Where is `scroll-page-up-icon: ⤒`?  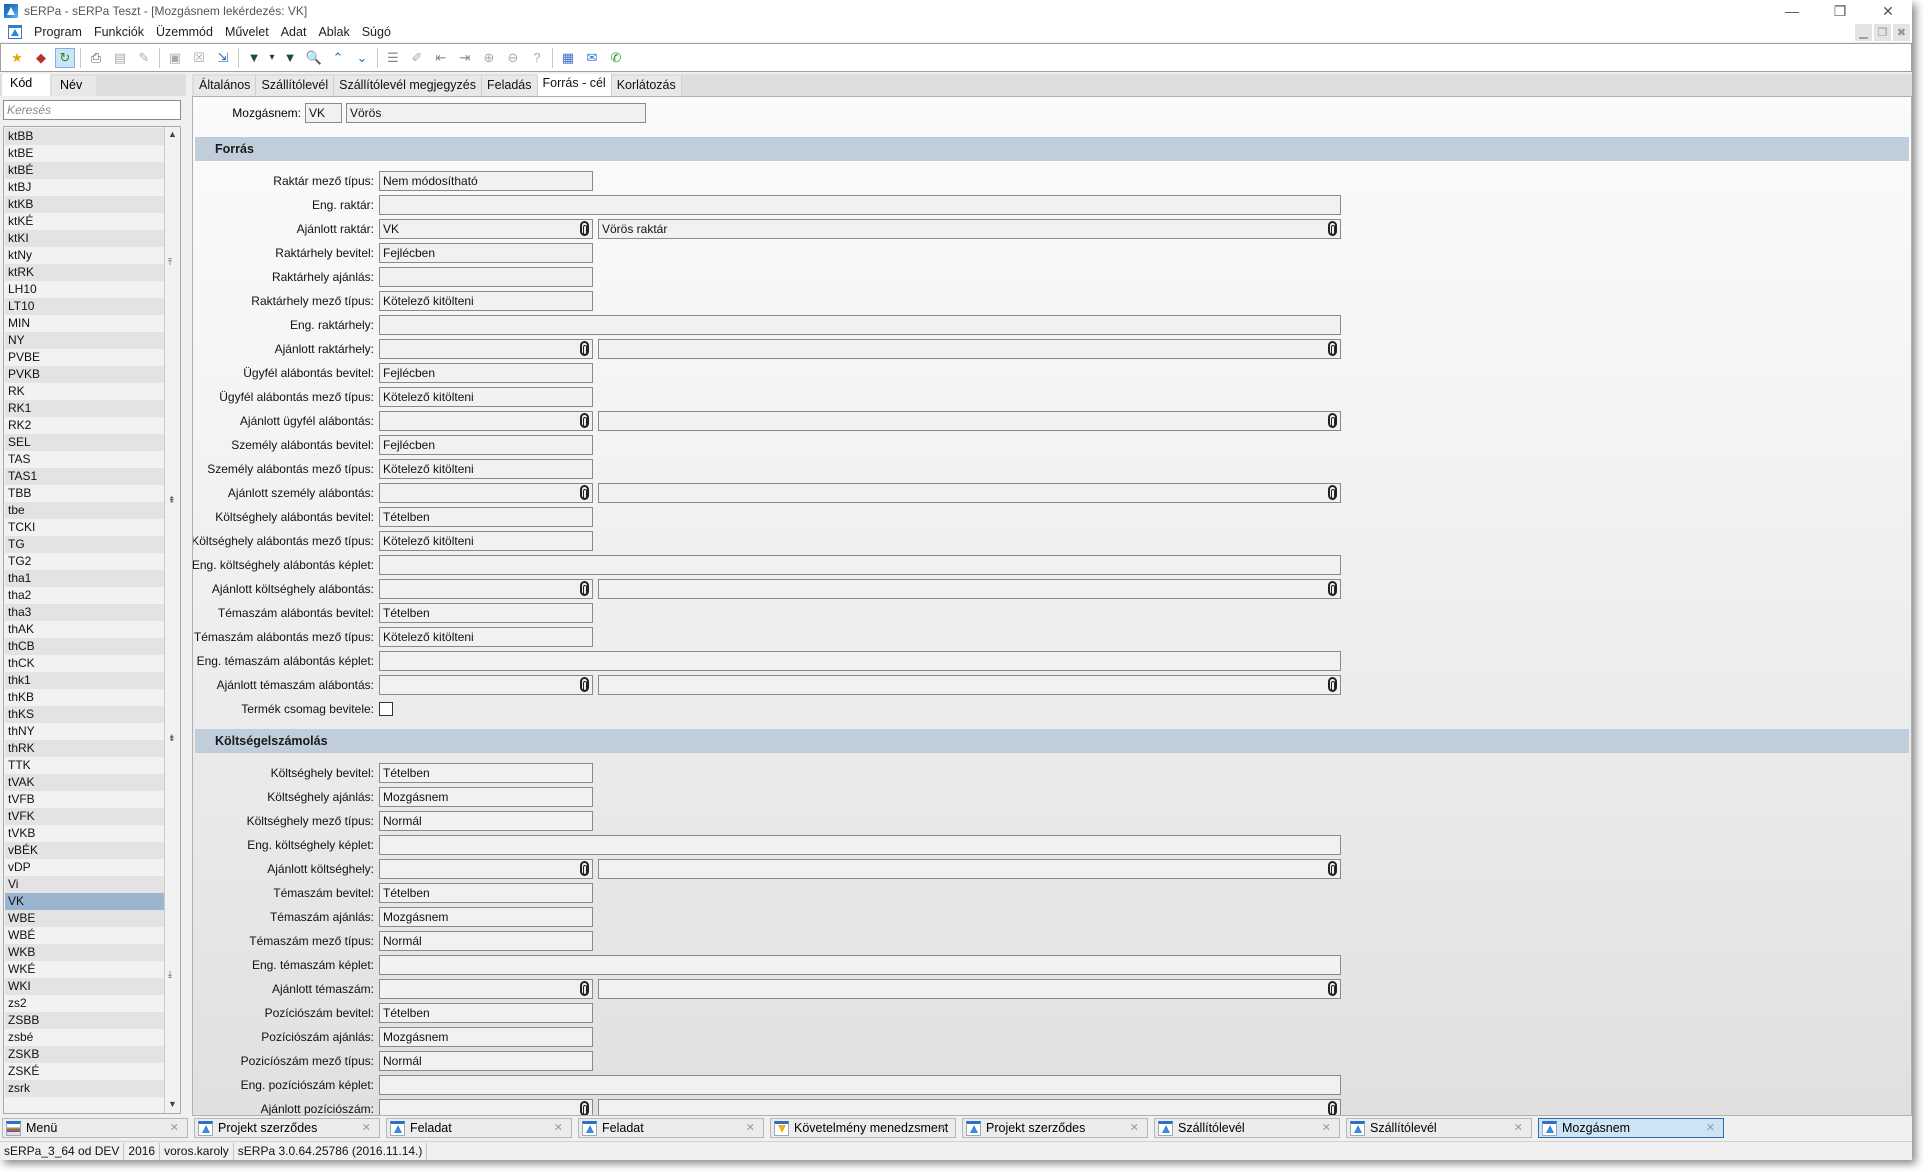 scroll-page-up-icon: ⤒ is located at coordinates (170, 262).